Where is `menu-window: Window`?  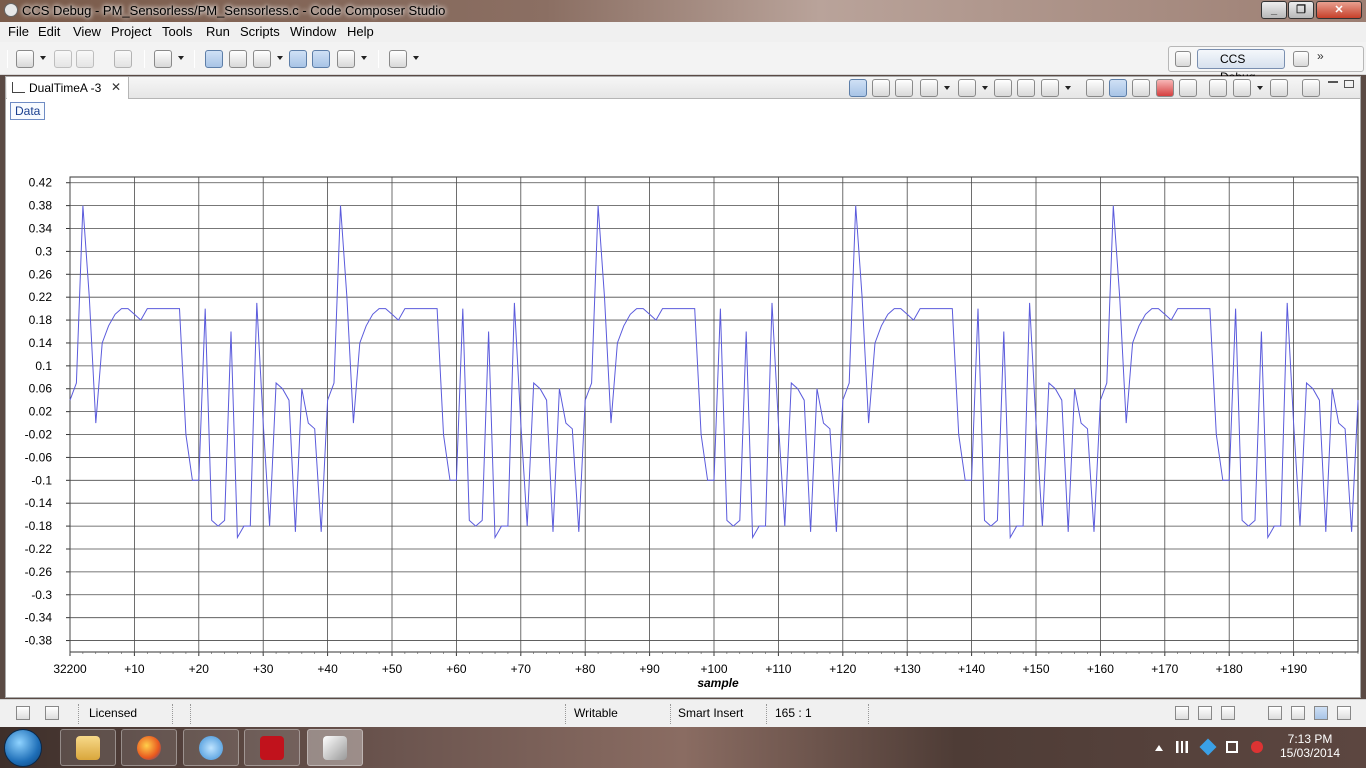
menu-window: Window is located at coordinates (313, 31).